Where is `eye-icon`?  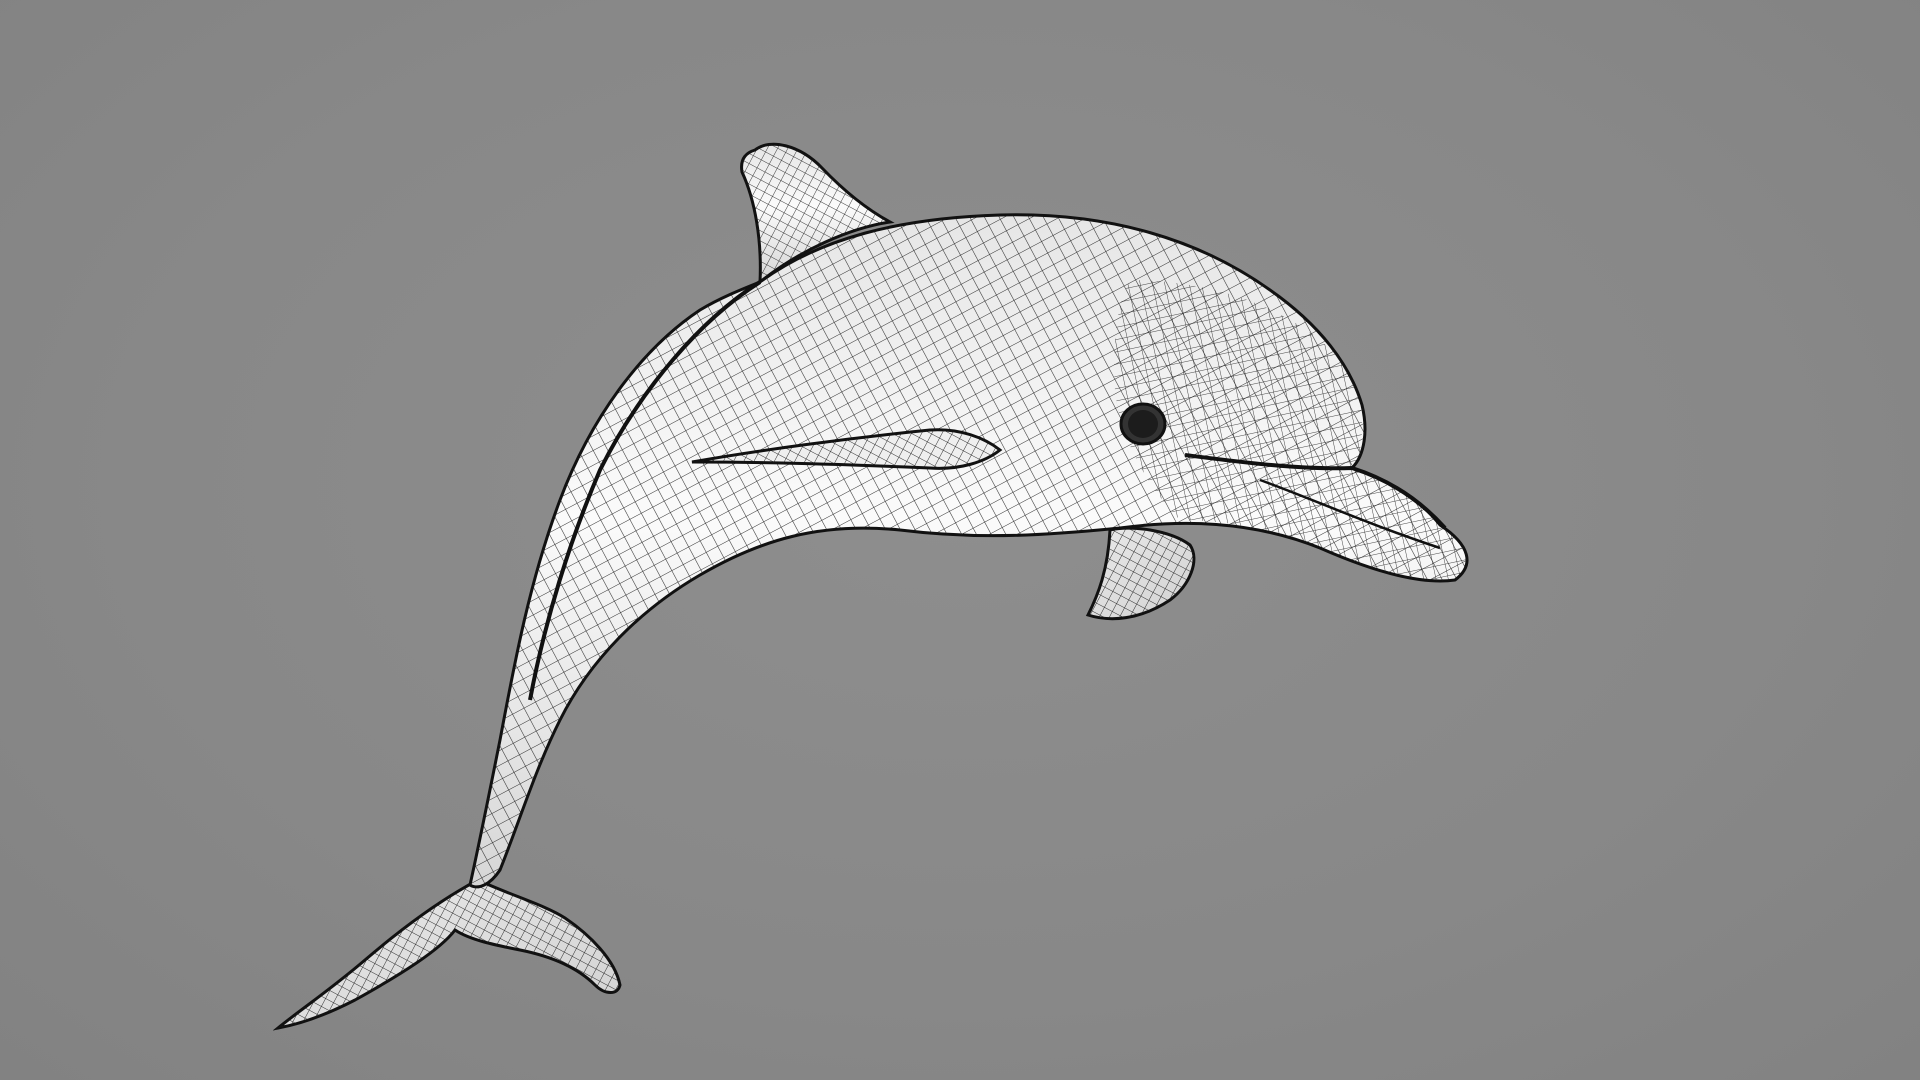
eye-icon is located at coordinates (1143, 424).